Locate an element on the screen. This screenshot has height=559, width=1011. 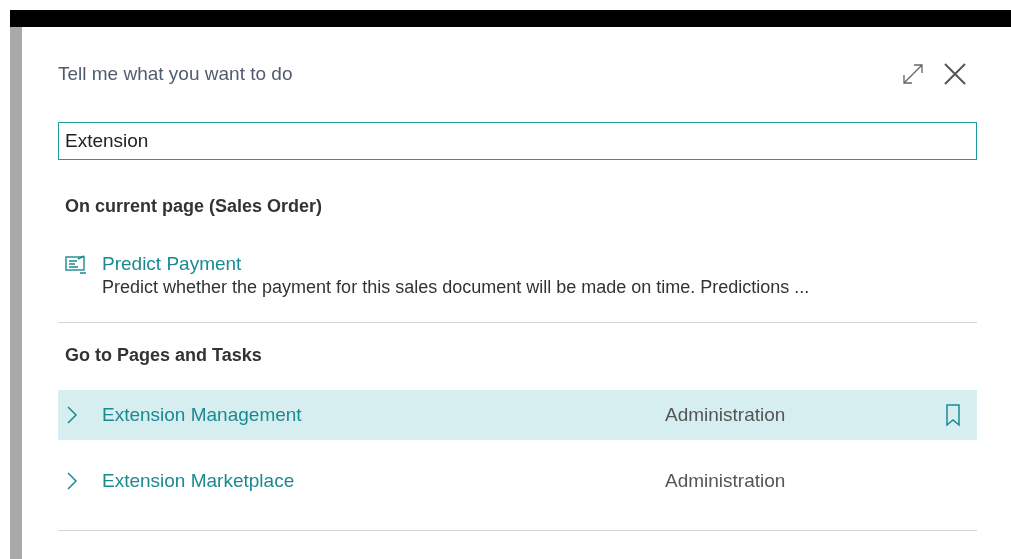
page-link: Extension Marketplace is located at coordinates (383, 481).